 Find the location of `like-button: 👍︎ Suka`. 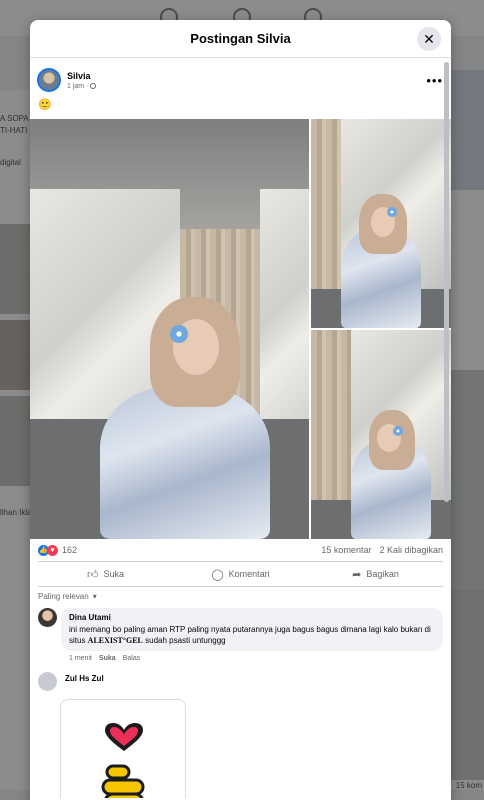

like-button: 👍︎ Suka is located at coordinates (105, 574).